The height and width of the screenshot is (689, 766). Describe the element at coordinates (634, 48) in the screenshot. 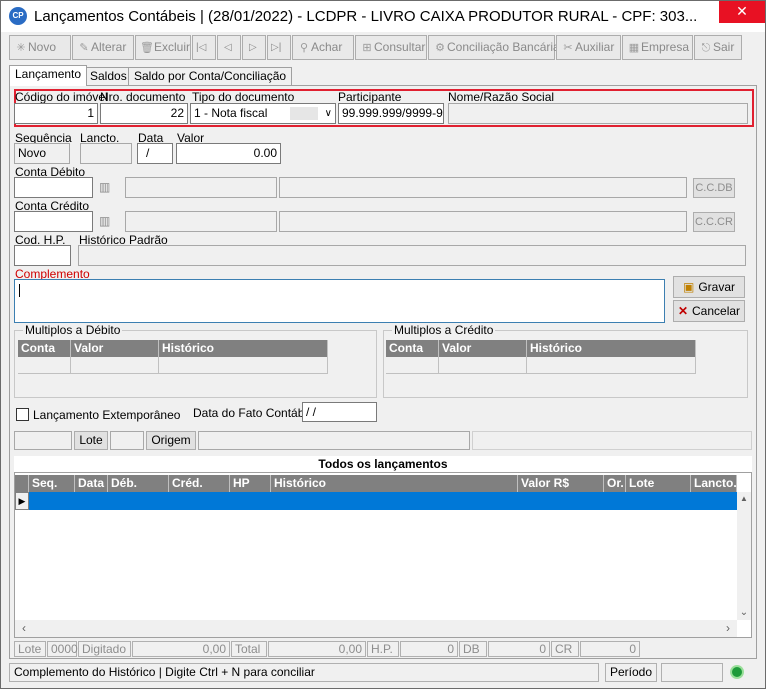

I see `building-icon: ▦` at that location.